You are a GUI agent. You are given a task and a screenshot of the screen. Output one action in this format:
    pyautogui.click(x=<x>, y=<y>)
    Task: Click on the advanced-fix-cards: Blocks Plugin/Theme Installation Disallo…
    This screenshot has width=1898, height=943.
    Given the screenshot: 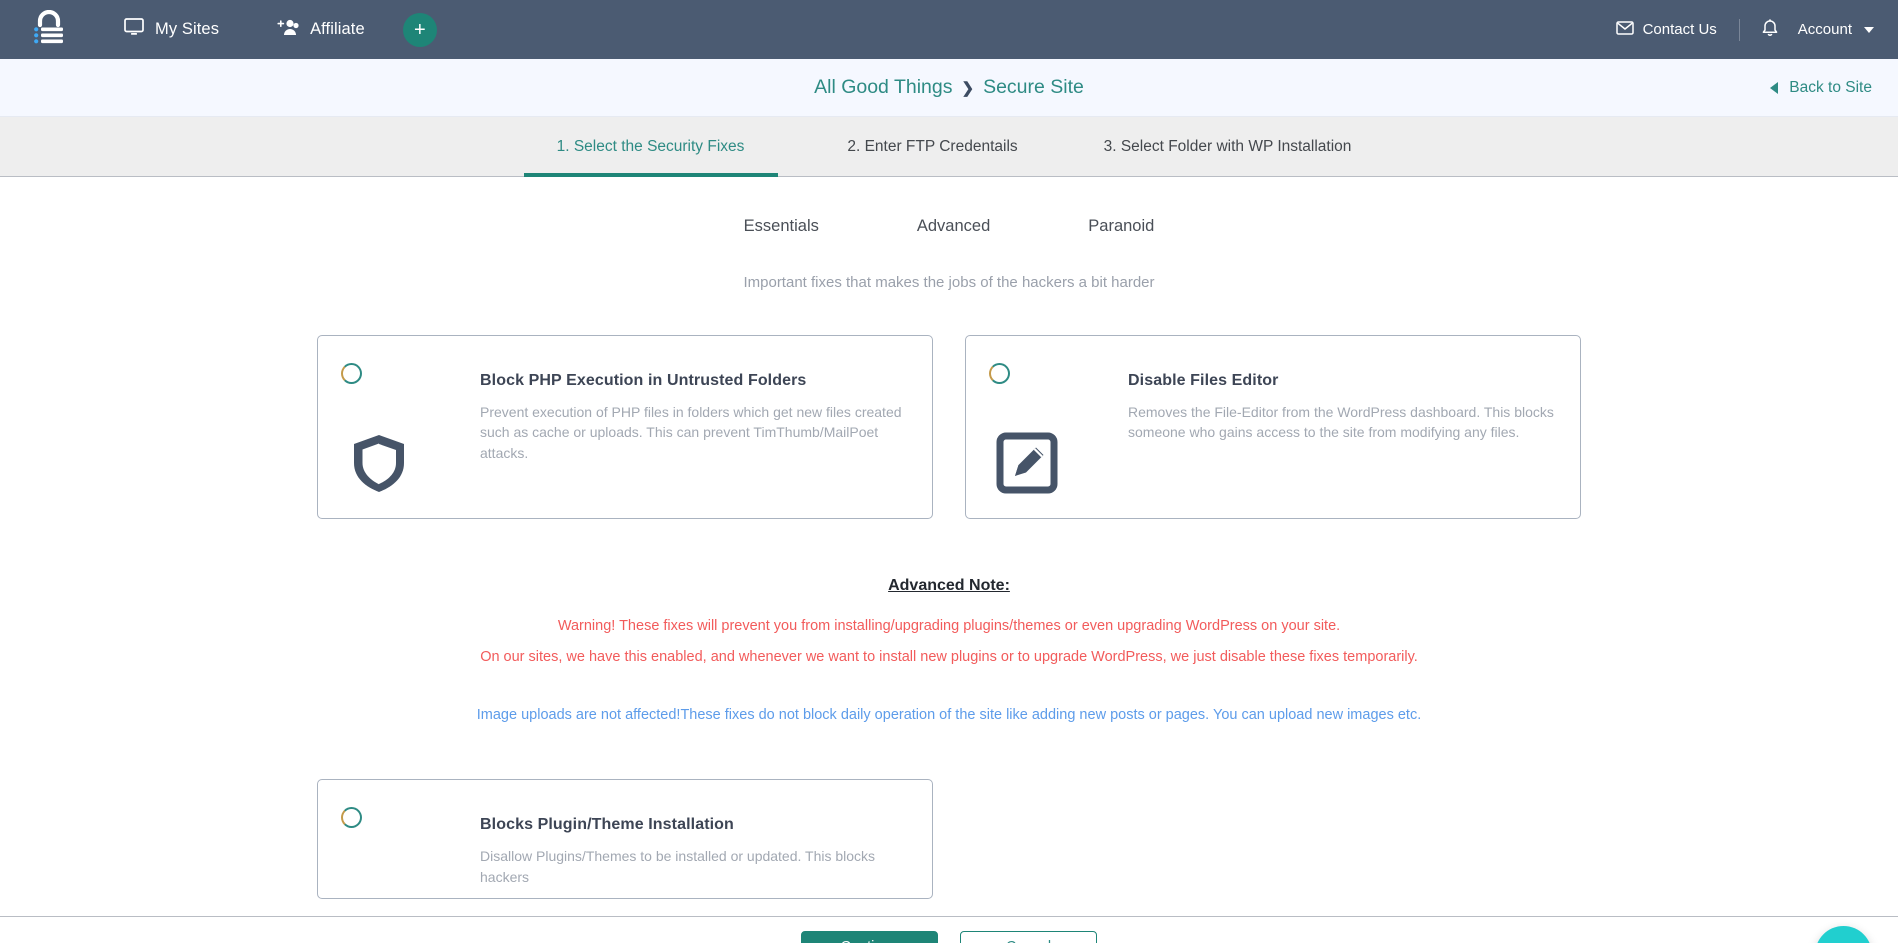 What is the action you would take?
    pyautogui.click(x=949, y=839)
    